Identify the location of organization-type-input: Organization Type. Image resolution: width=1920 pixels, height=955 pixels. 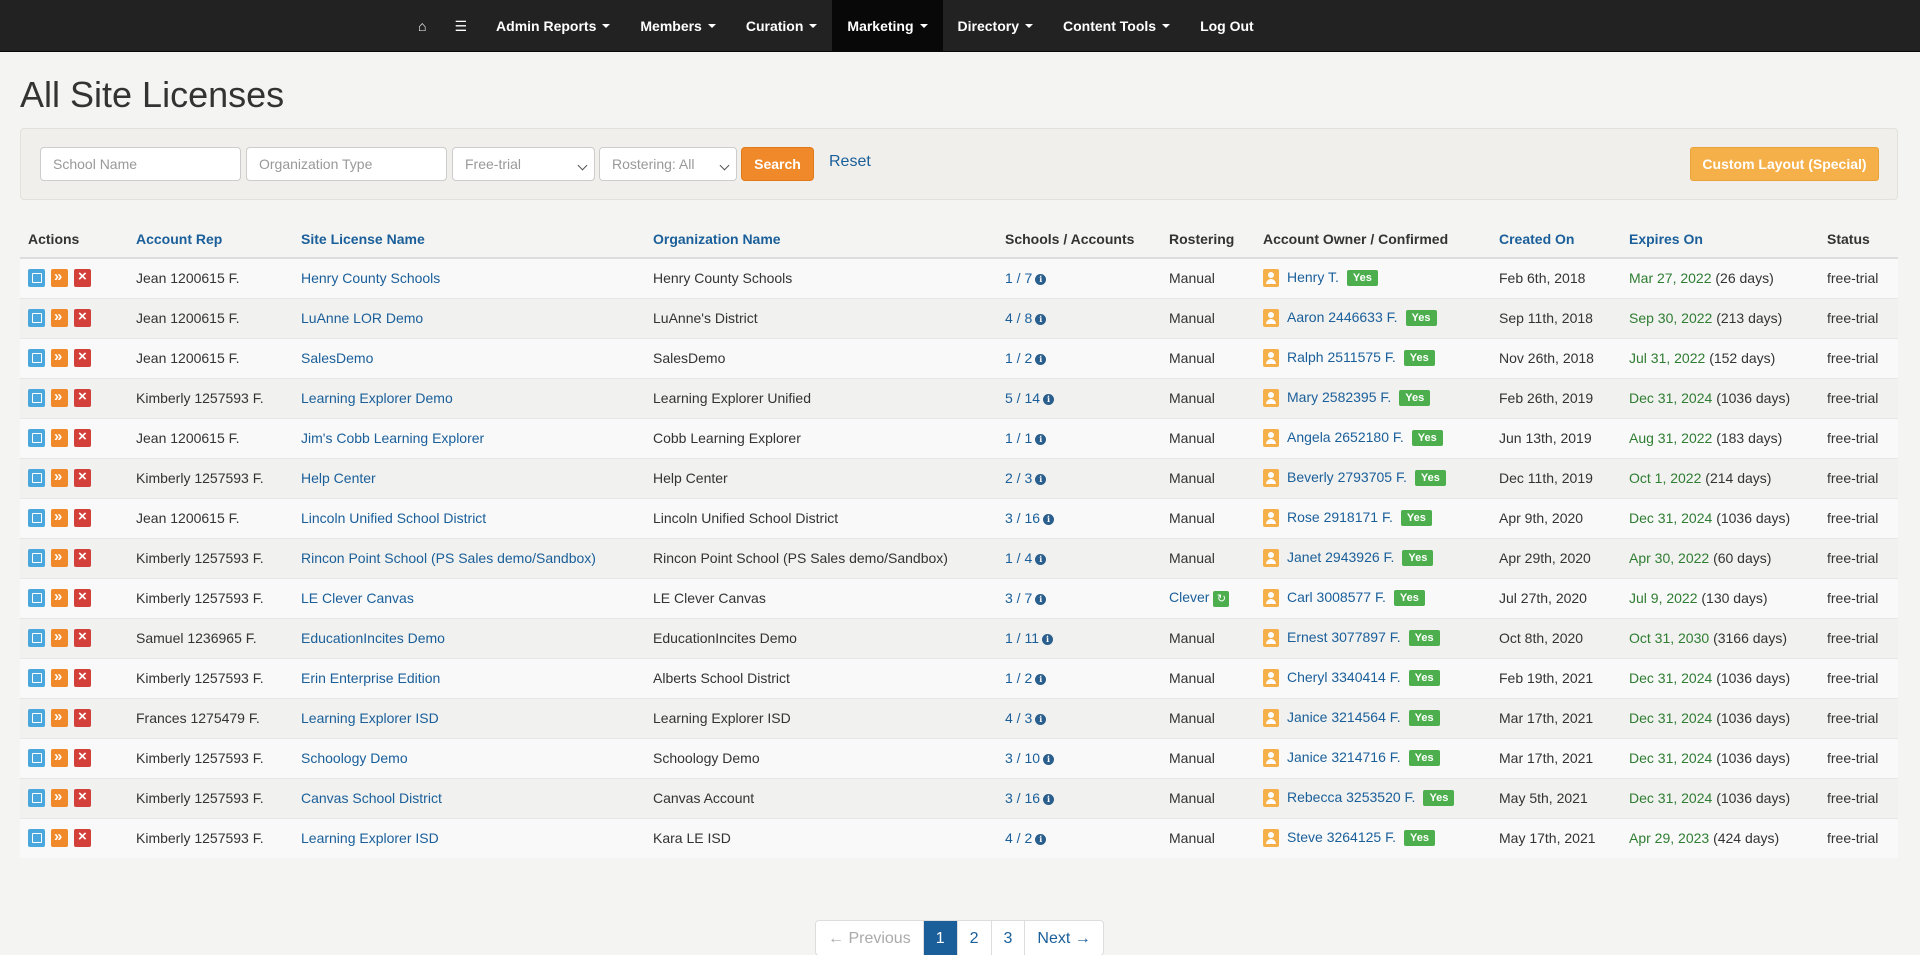
(346, 164).